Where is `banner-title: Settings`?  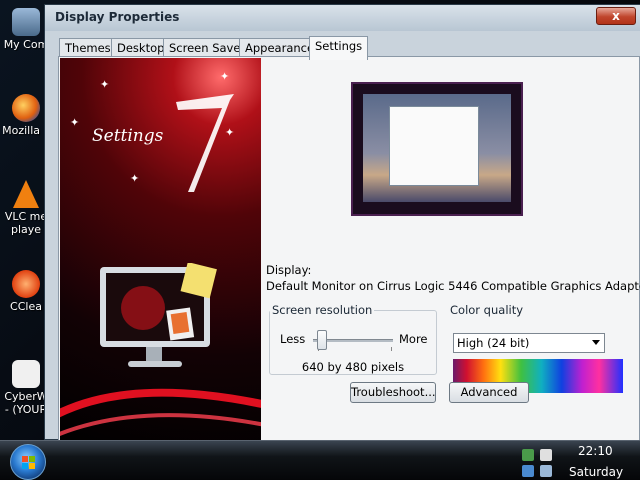
banner-title: Settings is located at coordinates (128, 136).